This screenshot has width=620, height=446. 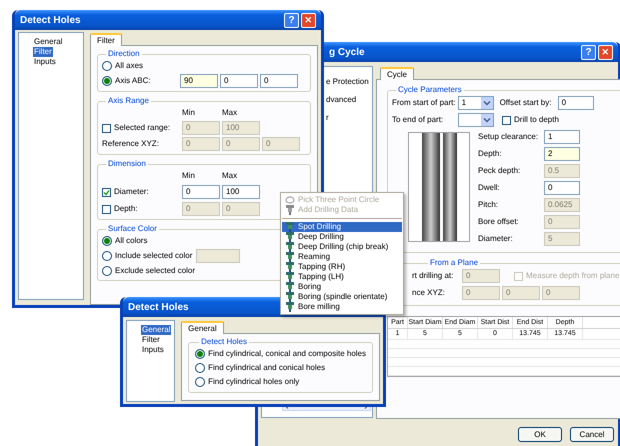 What do you see at coordinates (347, 53) in the screenshot?
I see `window-title: g Cycle` at bounding box center [347, 53].